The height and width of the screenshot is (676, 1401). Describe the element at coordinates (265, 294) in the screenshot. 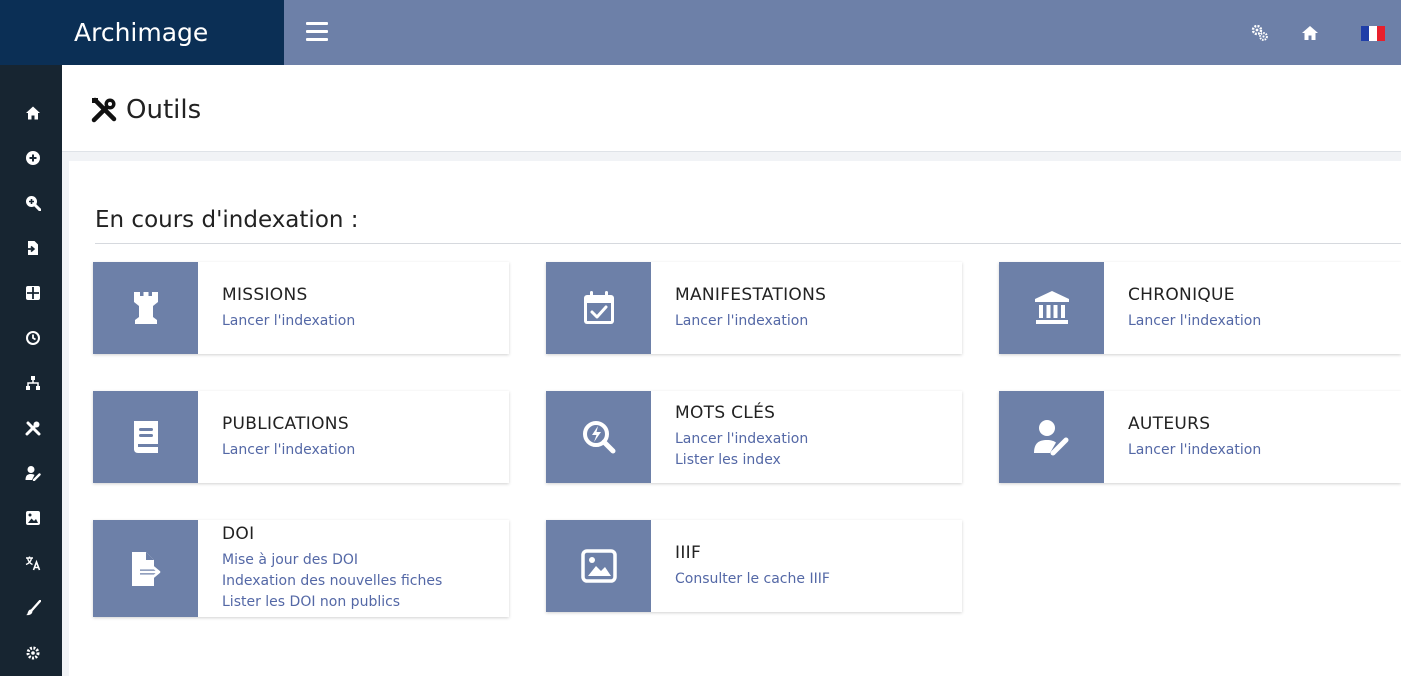

I see `card-title: MISSIONS` at that location.